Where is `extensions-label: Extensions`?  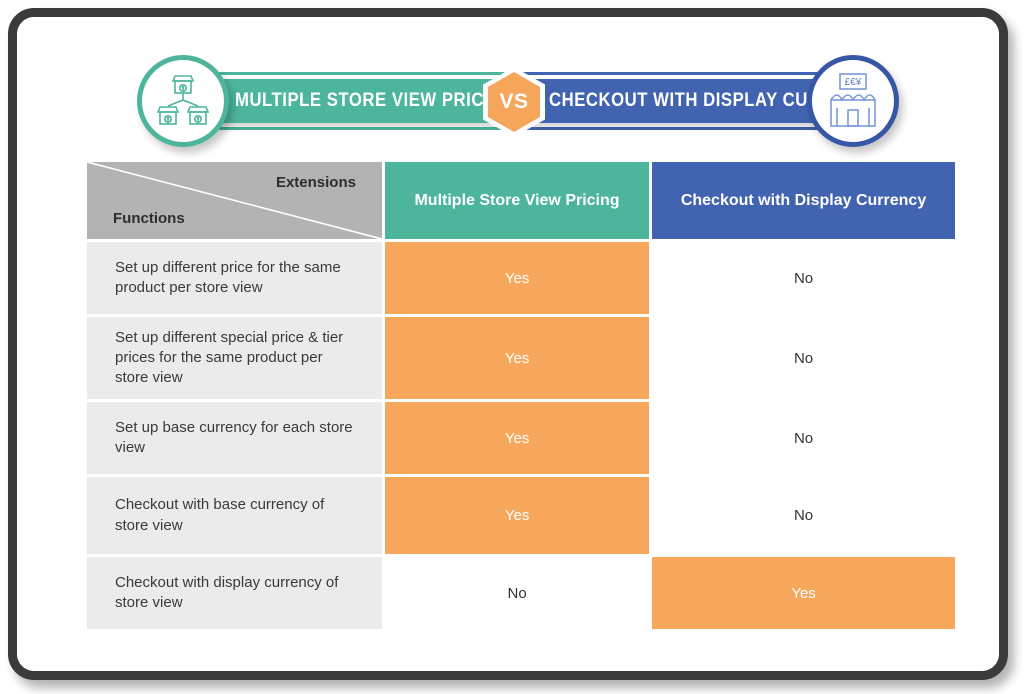 extensions-label: Extensions is located at coordinates (315, 182).